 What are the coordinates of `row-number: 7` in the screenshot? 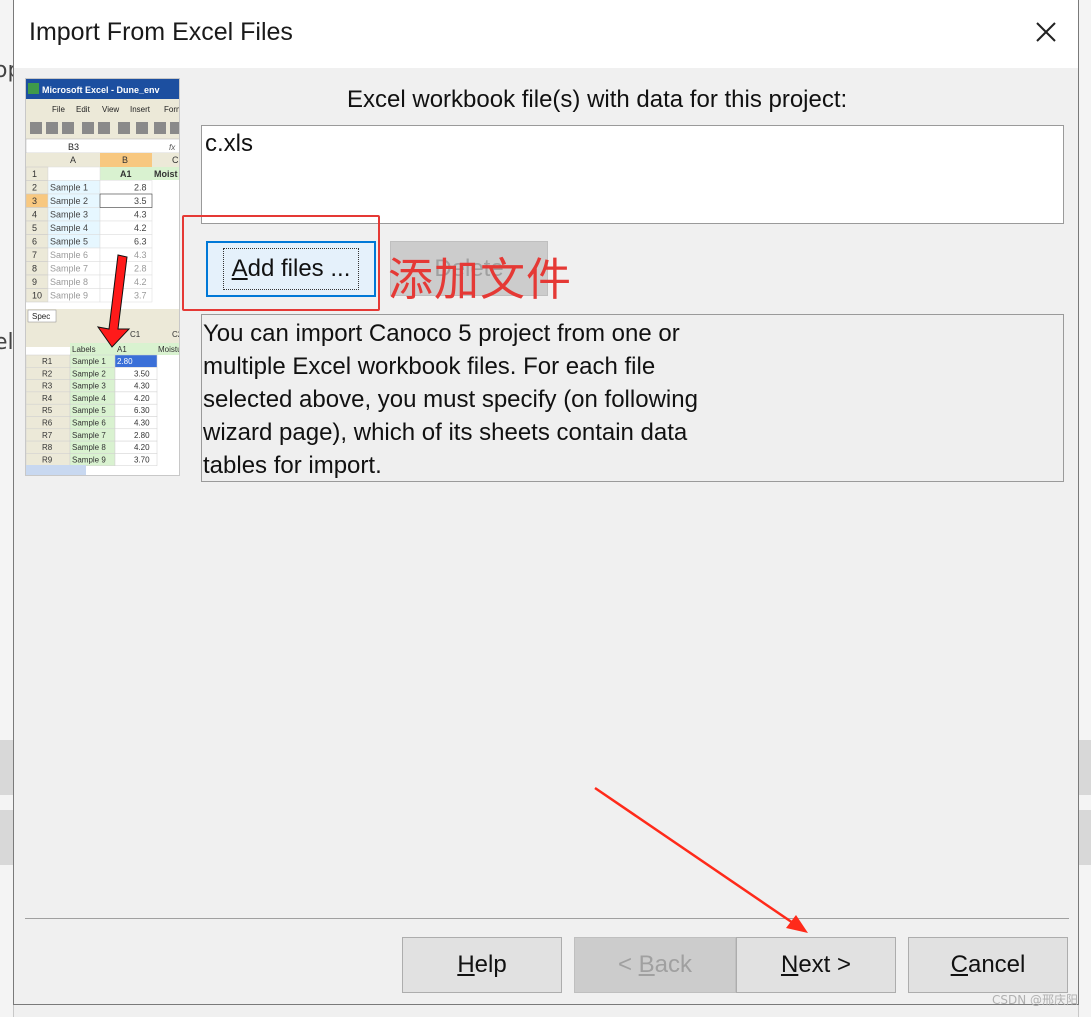 It's located at (34, 255).